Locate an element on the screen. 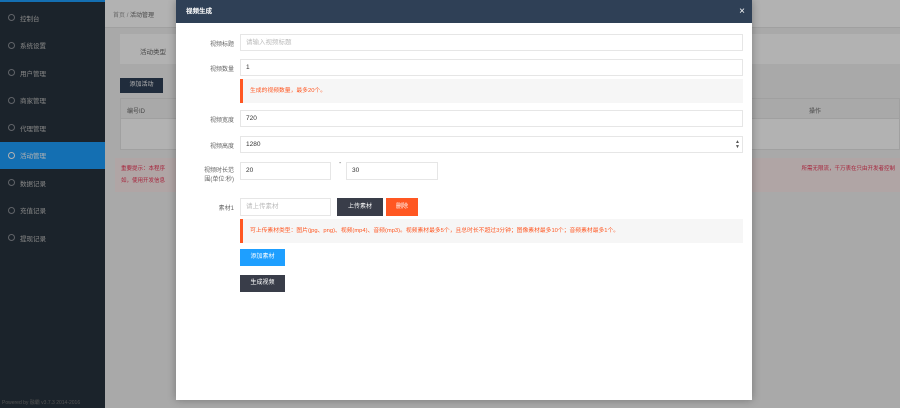  duration-label-line2: 围(单位:秒) is located at coordinates (219, 180).